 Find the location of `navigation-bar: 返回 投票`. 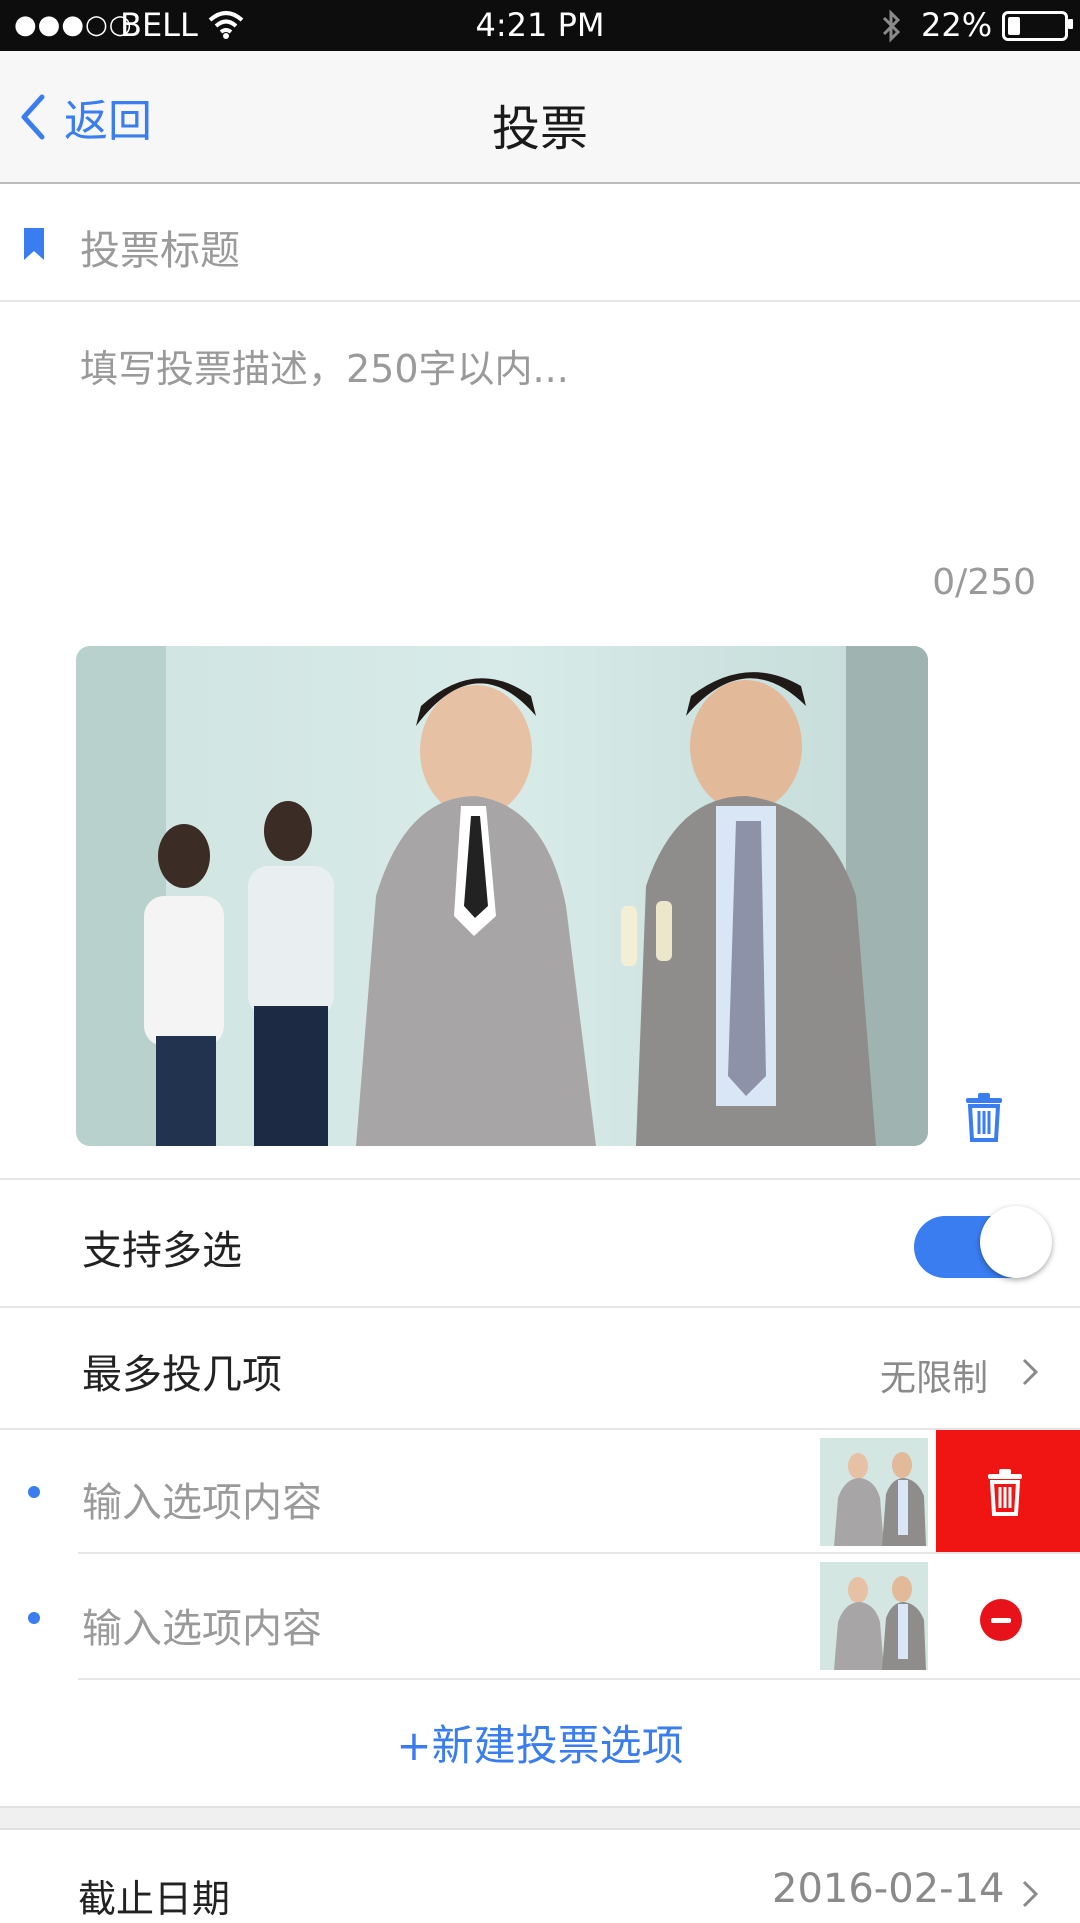

navigation-bar: 返回 投票 is located at coordinates (540, 117).